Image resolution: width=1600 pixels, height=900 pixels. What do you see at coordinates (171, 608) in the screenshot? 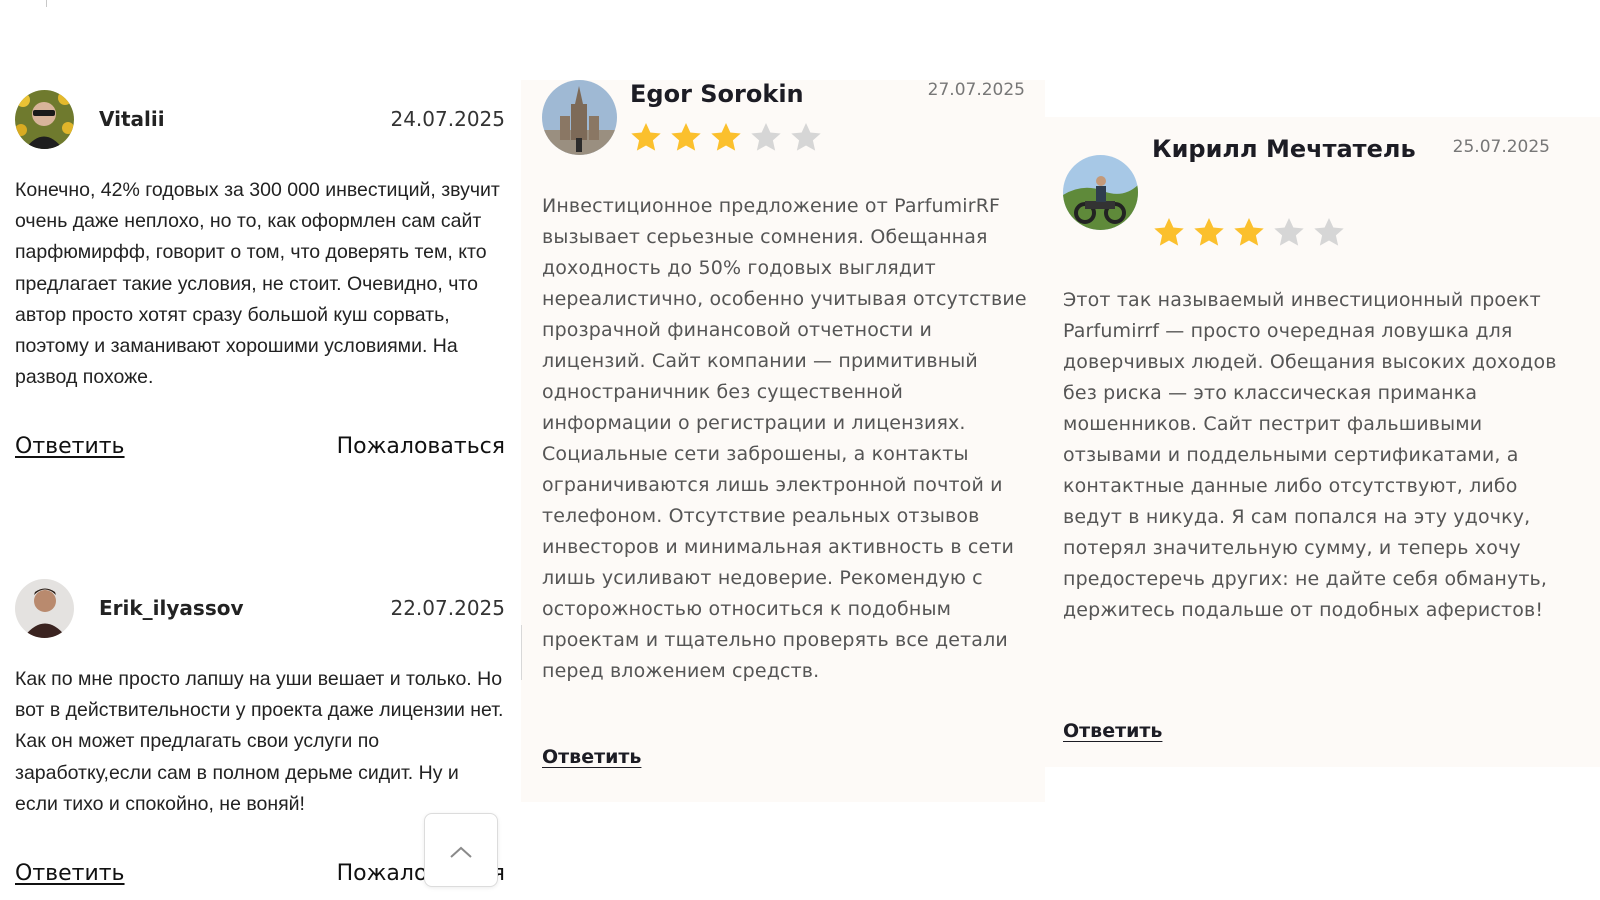
I see `comment-author: Erik_ilyassov` at bounding box center [171, 608].